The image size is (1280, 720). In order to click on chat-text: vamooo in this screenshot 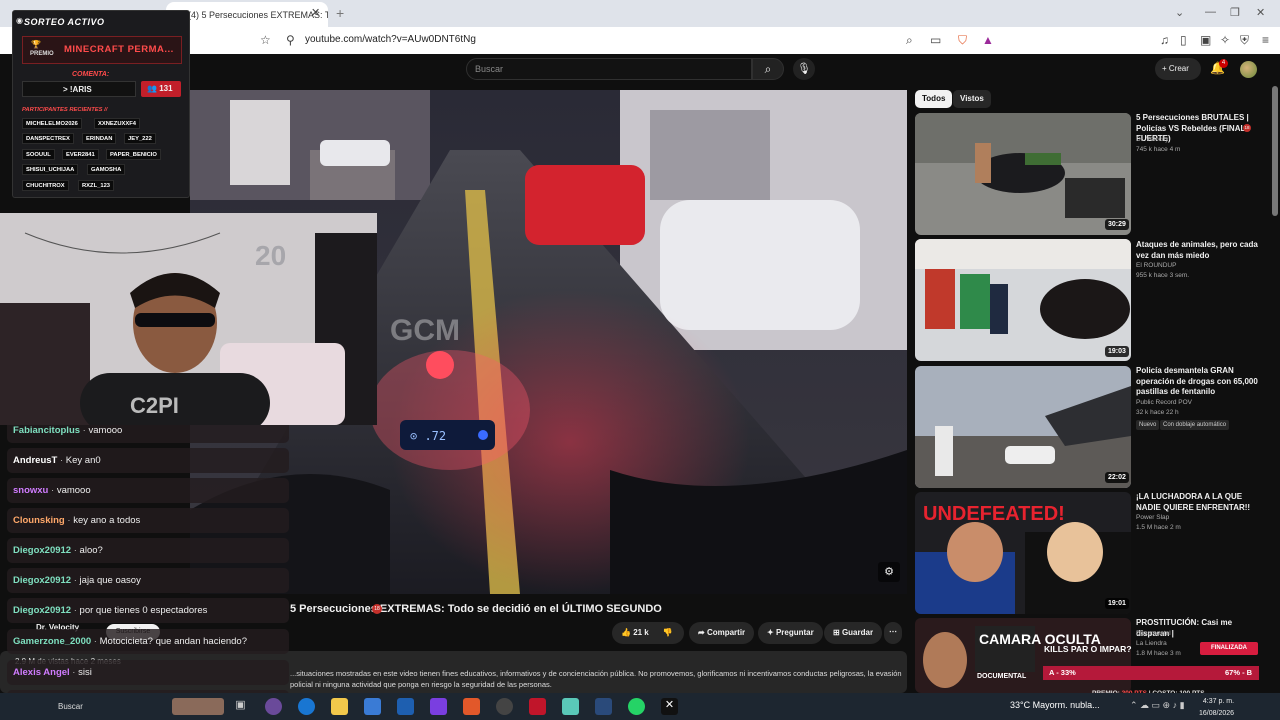, I will do `click(105, 430)`.